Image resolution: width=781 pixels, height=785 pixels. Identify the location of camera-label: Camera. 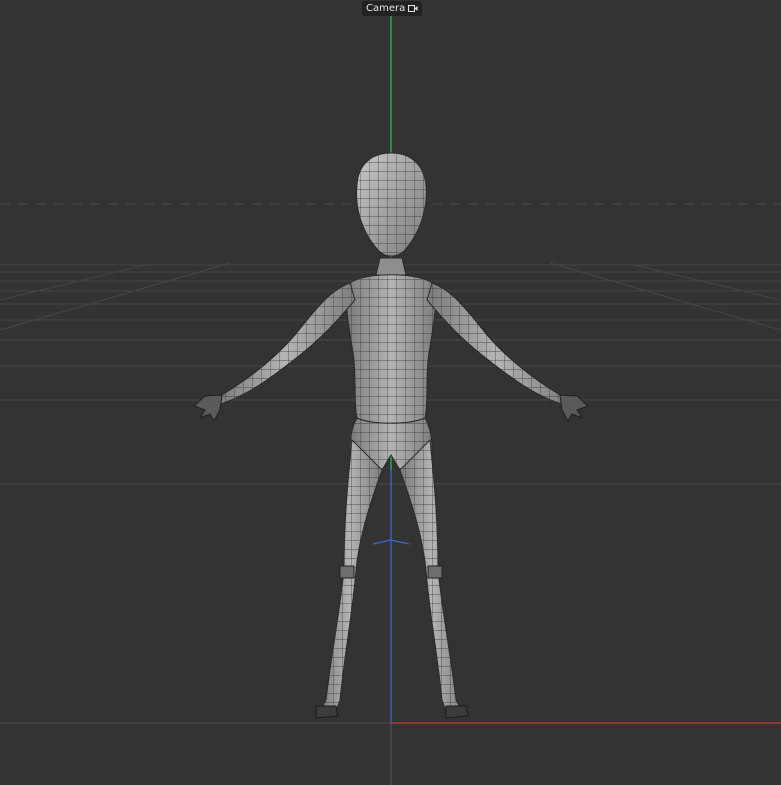
(392, 8).